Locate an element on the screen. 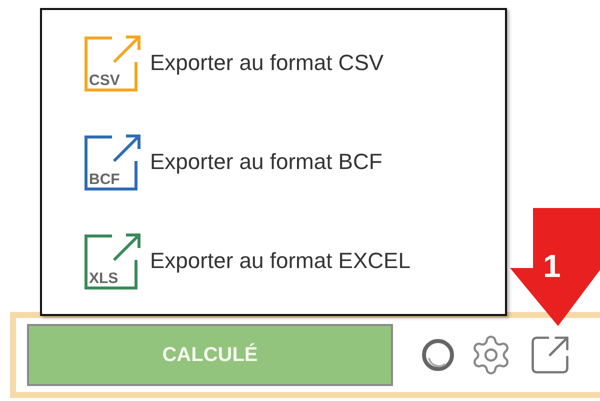 Image resolution: width=600 pixels, height=401 pixels. format-label: CSV is located at coordinates (104, 80).